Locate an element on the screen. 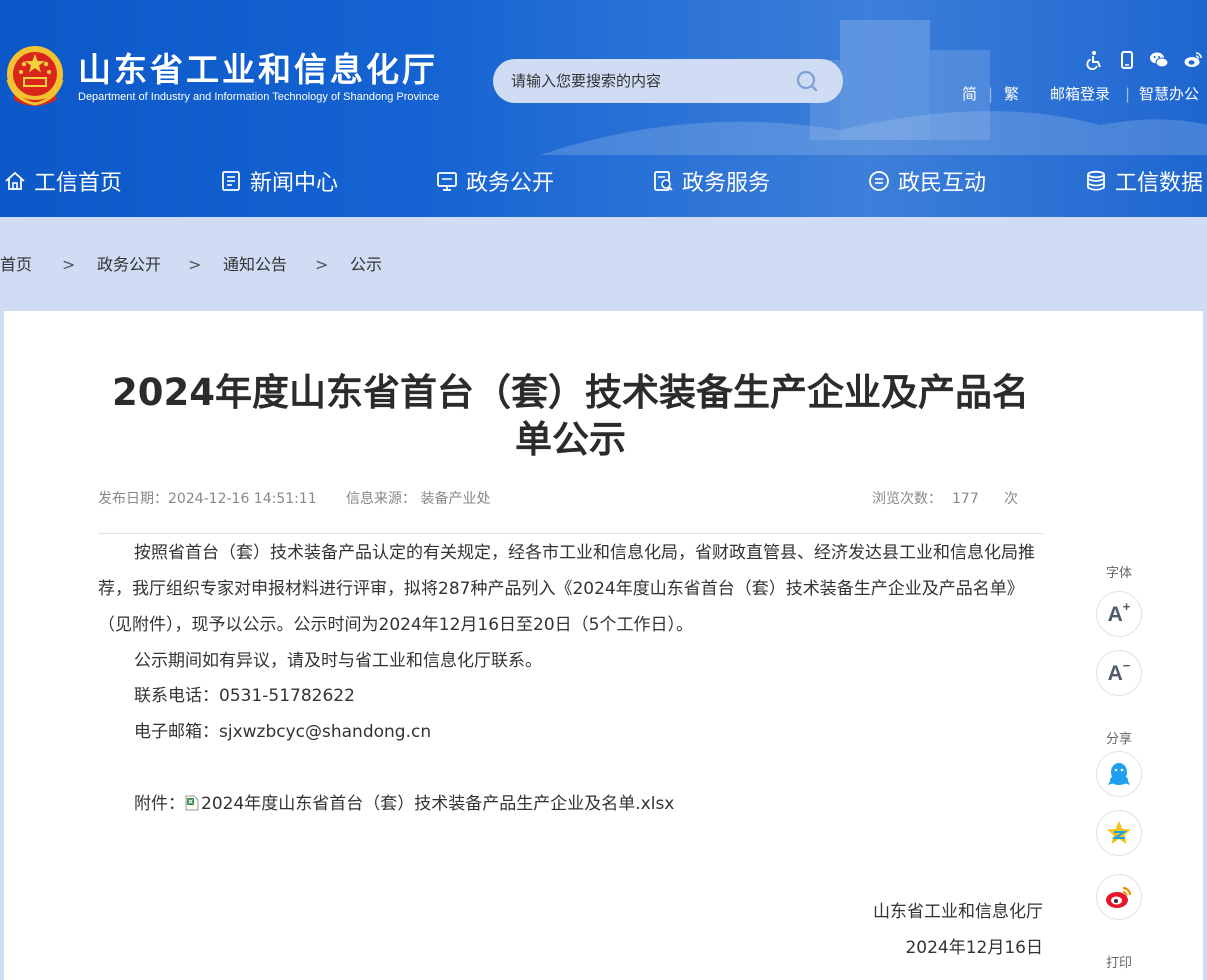  article-title: 2024年度山东省首台（套）技术装备生产企业及产品名单公示 is located at coordinates (570, 416).